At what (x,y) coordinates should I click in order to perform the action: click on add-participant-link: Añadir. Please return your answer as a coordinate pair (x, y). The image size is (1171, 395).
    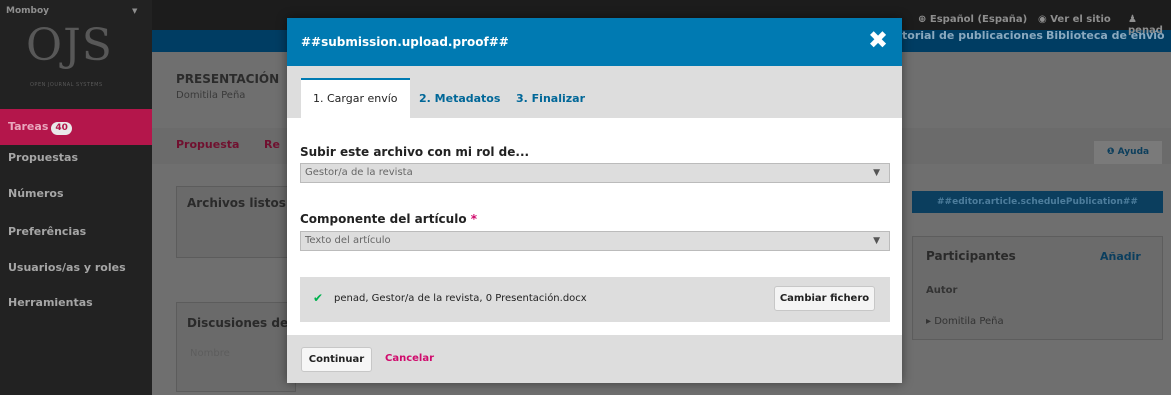
    Looking at the image, I should click on (1120, 256).